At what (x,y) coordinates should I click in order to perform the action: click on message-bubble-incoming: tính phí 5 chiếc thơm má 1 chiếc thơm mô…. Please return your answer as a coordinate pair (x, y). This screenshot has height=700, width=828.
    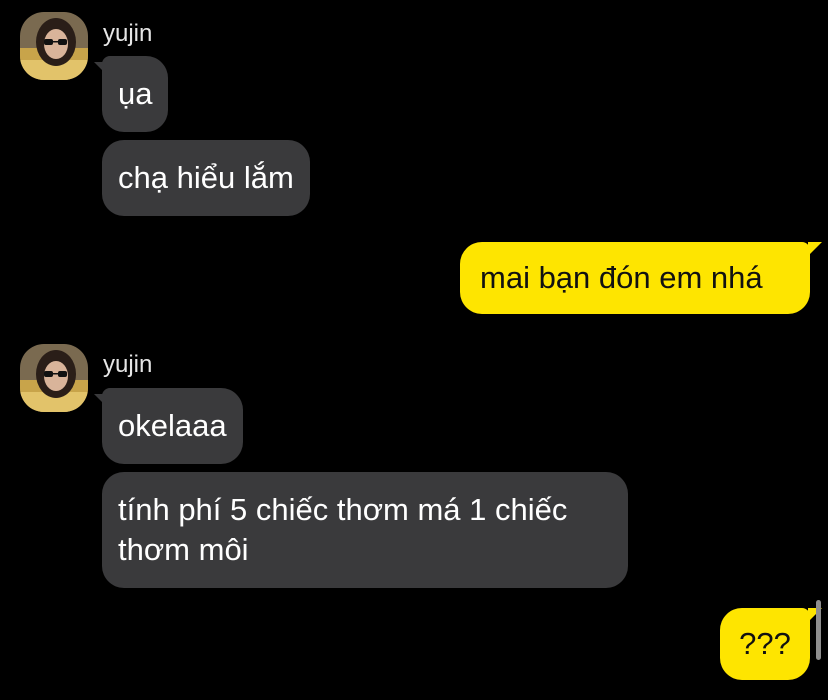
    Looking at the image, I should click on (365, 530).